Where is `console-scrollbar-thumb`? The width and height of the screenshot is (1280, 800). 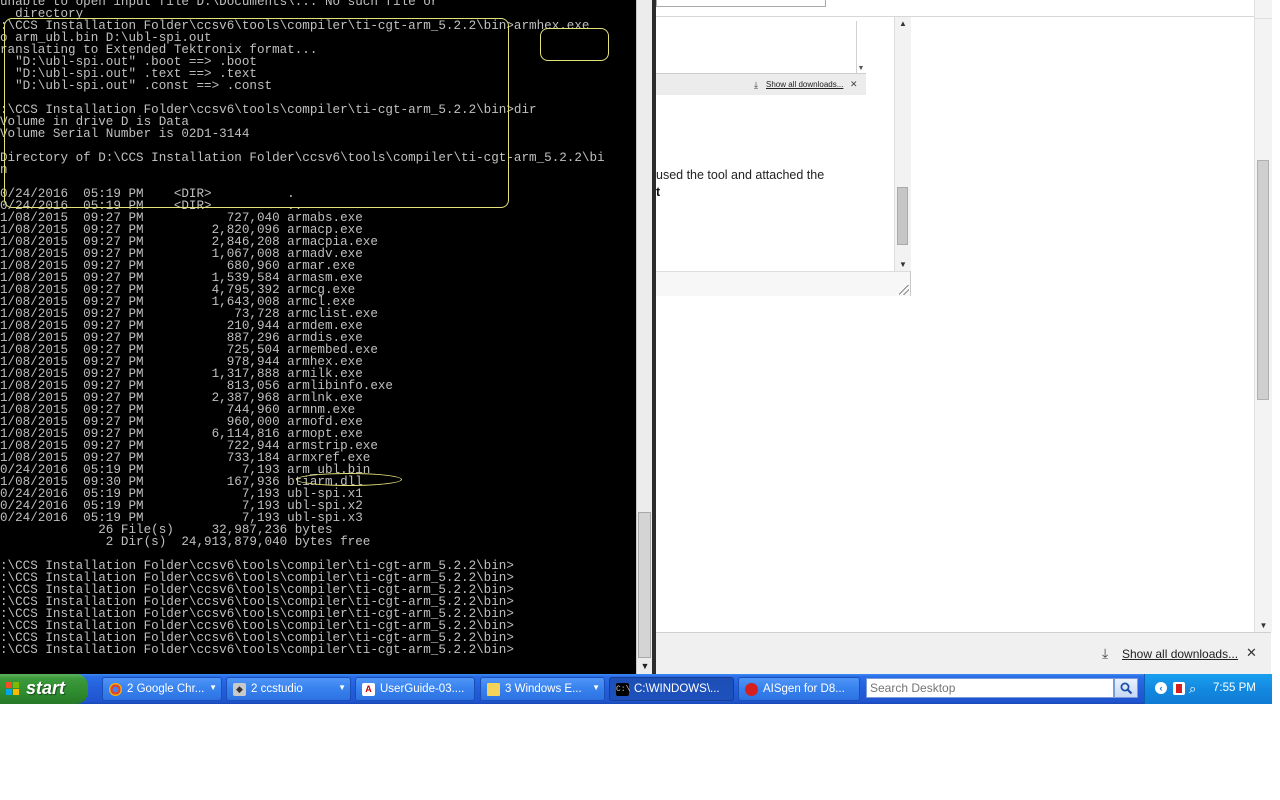
console-scrollbar-thumb is located at coordinates (644, 585).